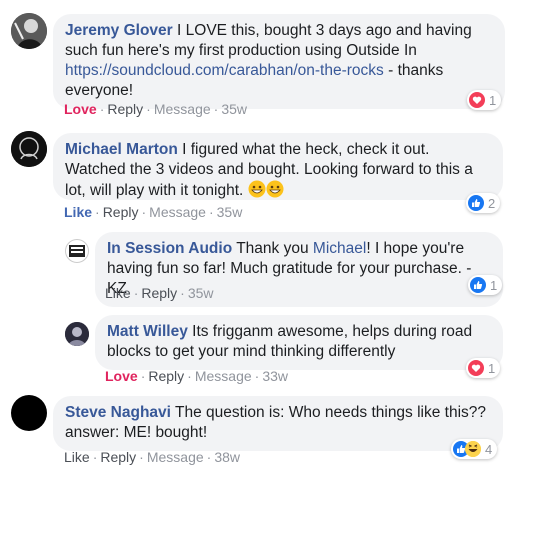 The width and height of the screenshot is (540, 557). I want to click on haha-icon, so click(473, 449).